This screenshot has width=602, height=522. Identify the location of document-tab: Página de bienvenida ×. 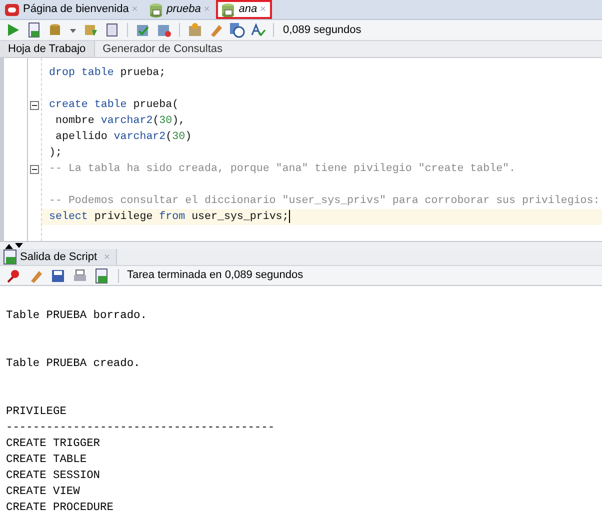
(72, 9).